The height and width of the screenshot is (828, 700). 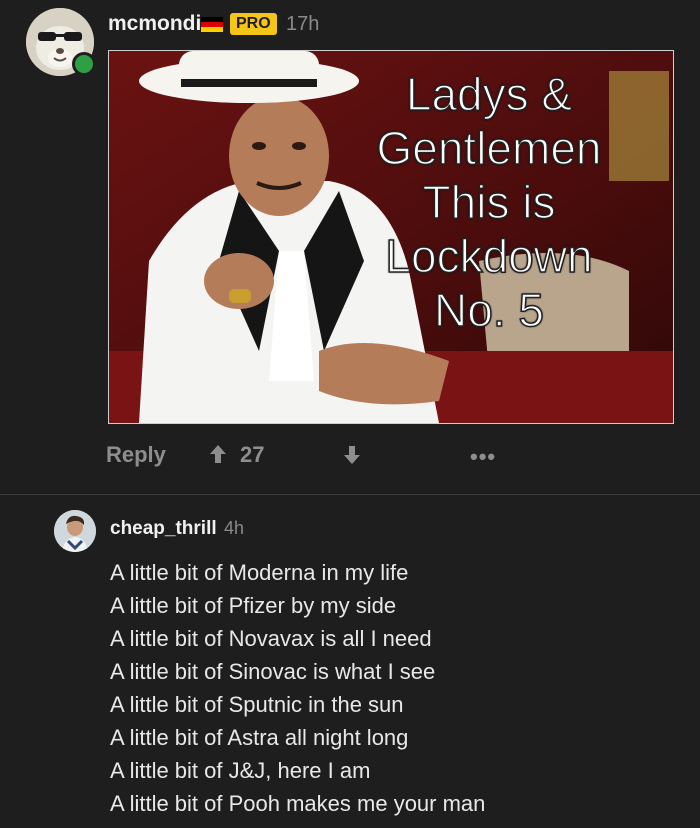 I want to click on reply-line: A little bit of Novavax is all I need, so click(x=271, y=638).